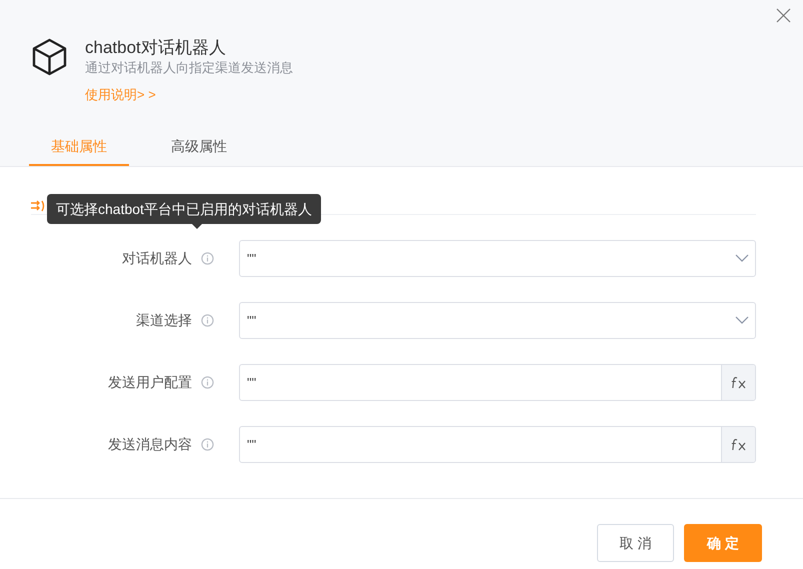  Describe the element at coordinates (157, 258) in the screenshot. I see `field-label: 对话机器人` at that location.